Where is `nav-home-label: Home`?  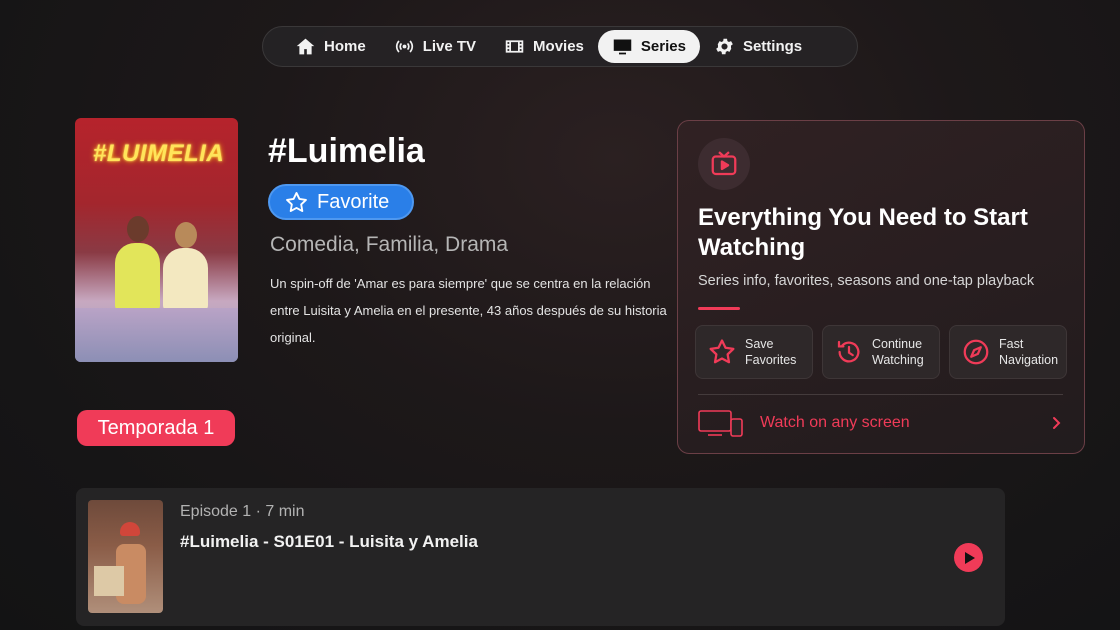 nav-home-label: Home is located at coordinates (345, 46).